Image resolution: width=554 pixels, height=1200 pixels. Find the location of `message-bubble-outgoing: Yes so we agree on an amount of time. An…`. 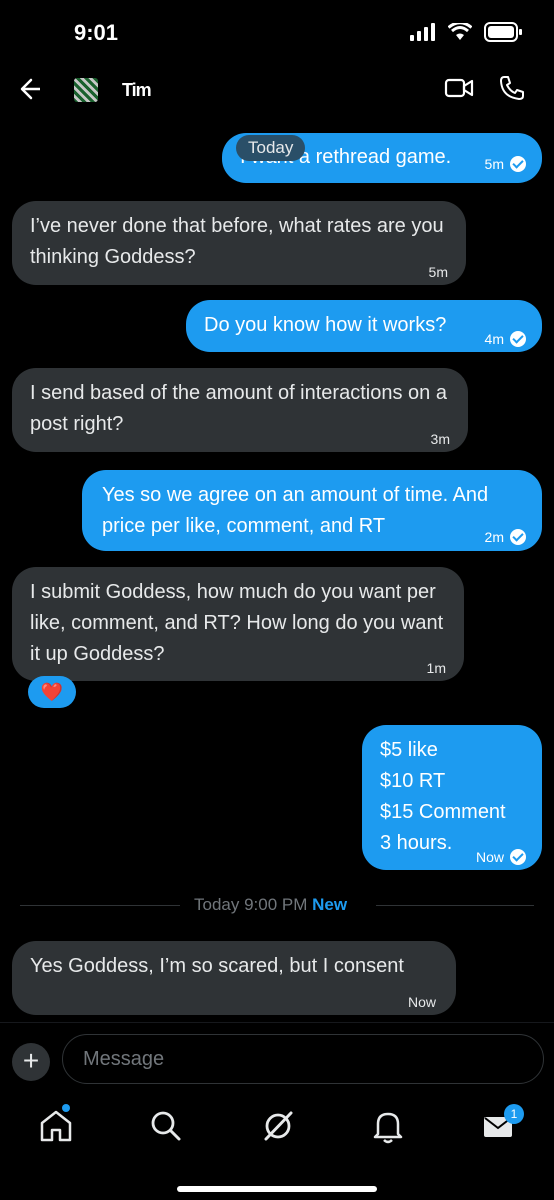

message-bubble-outgoing: Yes so we agree on an amount of time. An… is located at coordinates (312, 510).